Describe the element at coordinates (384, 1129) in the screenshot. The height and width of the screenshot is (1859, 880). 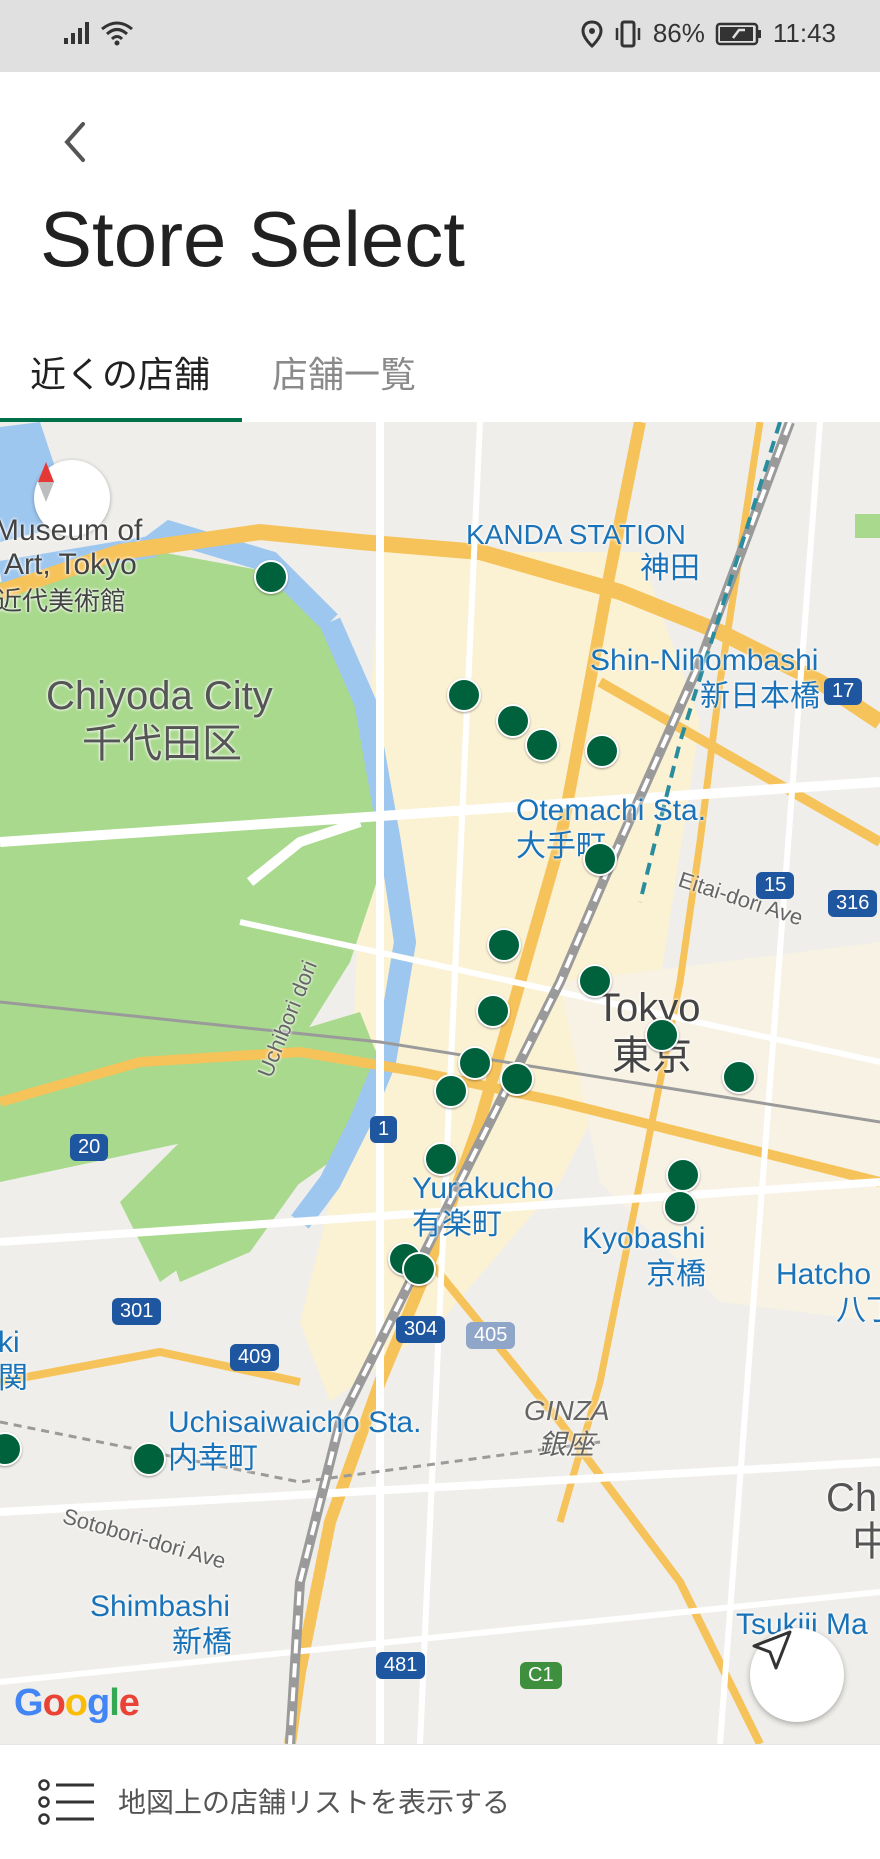
I see `route-shield: 1` at that location.